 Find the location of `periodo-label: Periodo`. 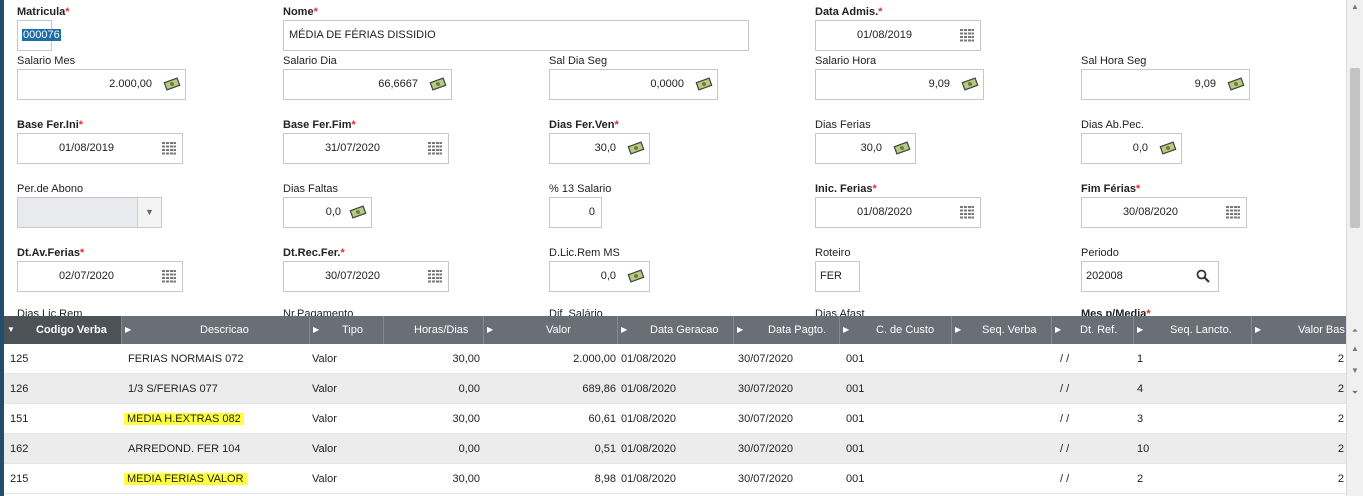

periodo-label: Periodo is located at coordinates (1100, 253).